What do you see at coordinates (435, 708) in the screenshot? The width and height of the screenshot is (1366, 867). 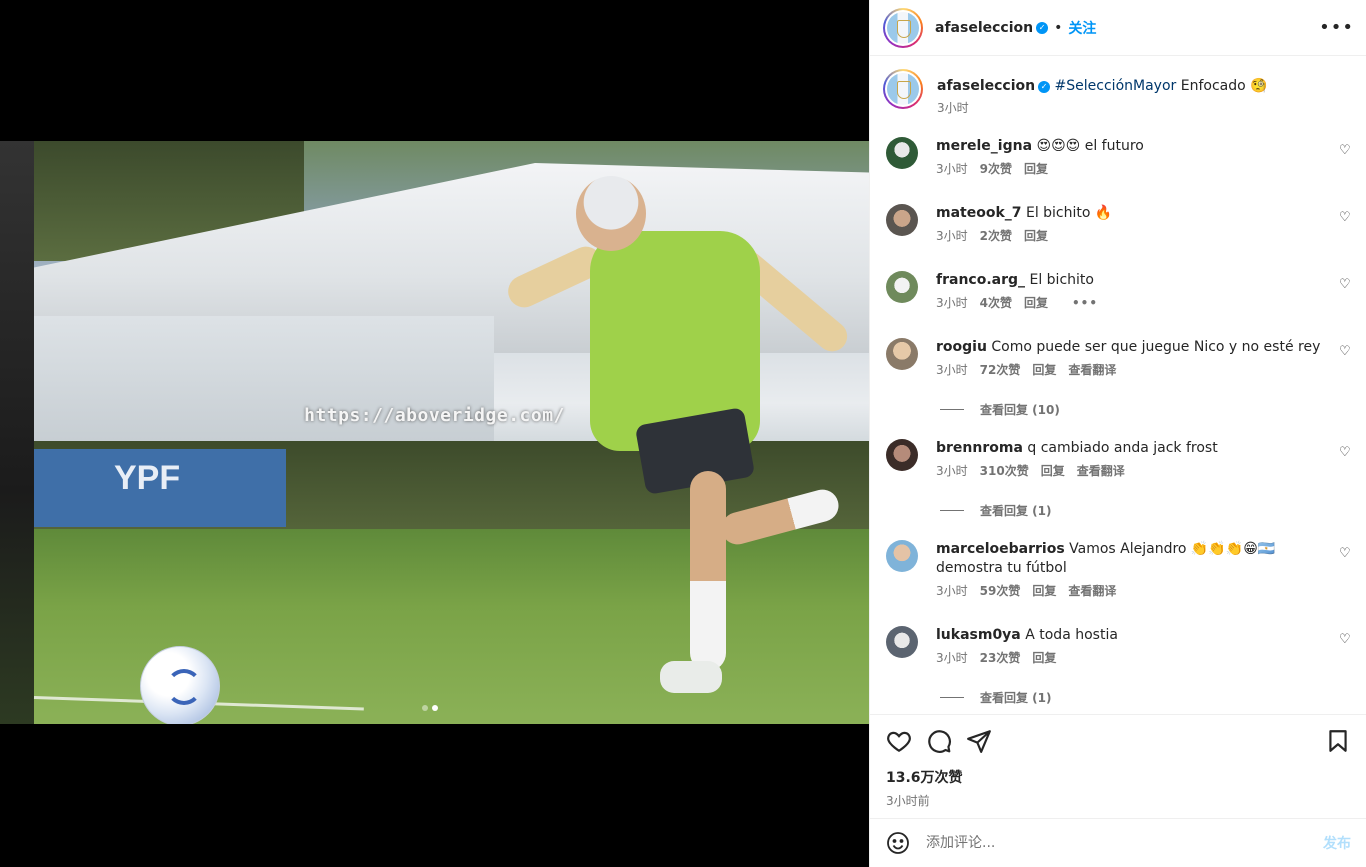 I see `carousel-dot-active` at bounding box center [435, 708].